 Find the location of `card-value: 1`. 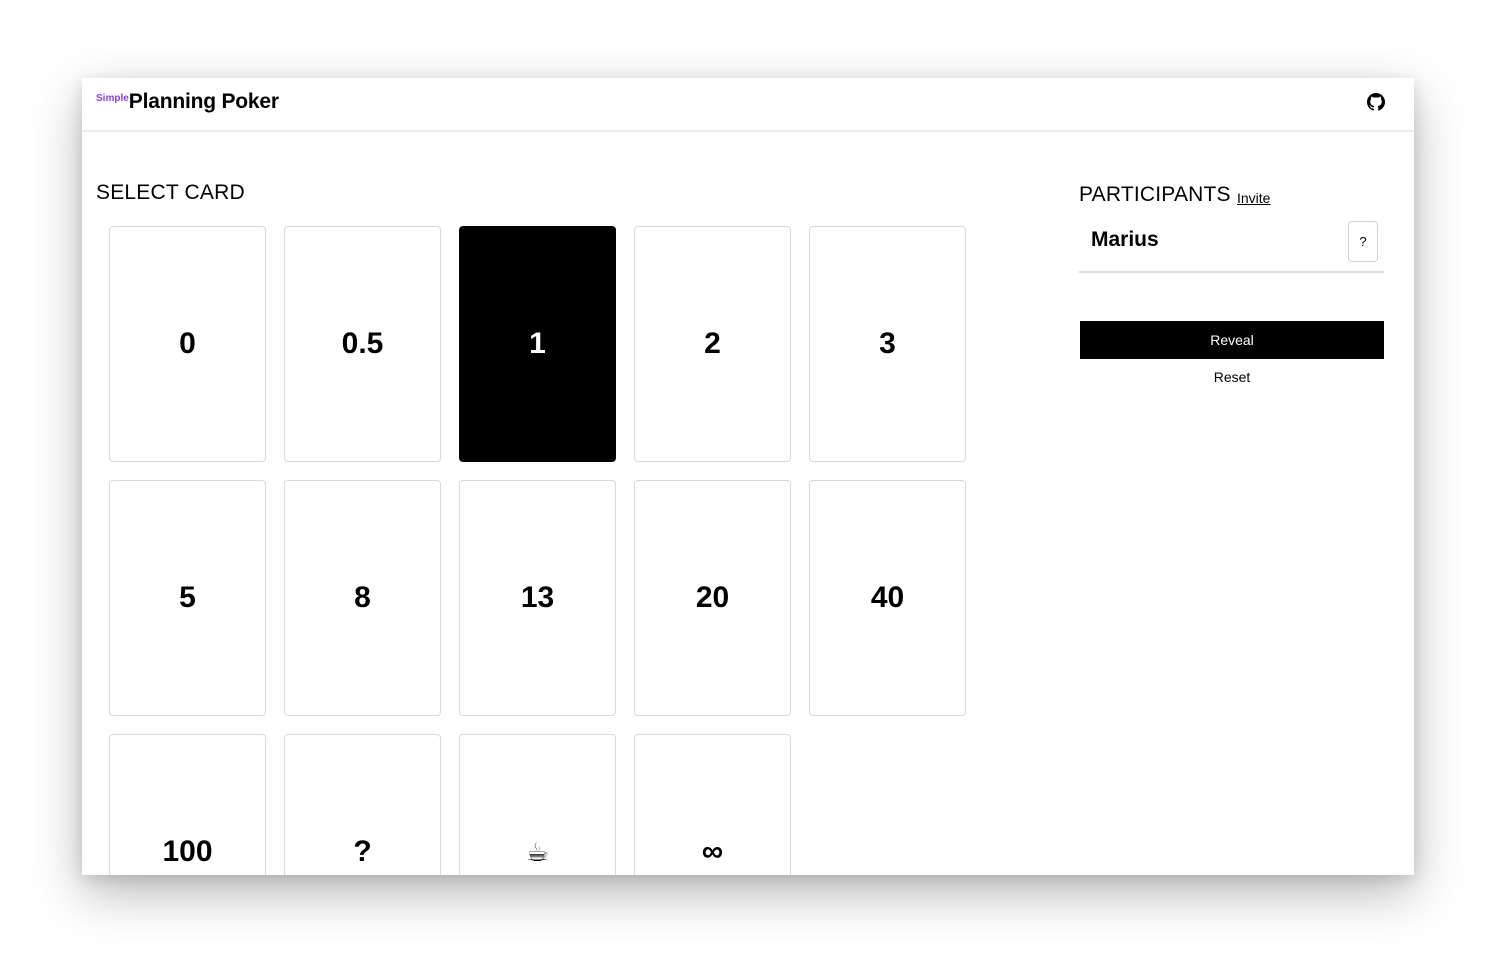

card-value: 1 is located at coordinates (537, 343).